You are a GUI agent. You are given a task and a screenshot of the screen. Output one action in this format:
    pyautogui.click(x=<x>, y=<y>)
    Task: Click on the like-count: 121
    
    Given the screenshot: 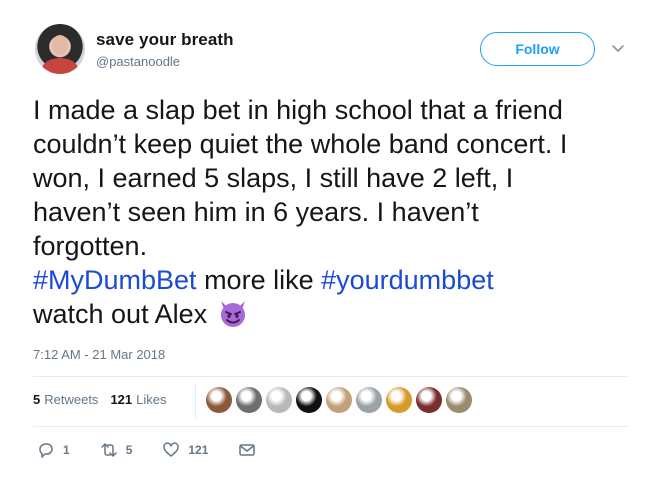 What is the action you would take?
    pyautogui.click(x=198, y=450)
    